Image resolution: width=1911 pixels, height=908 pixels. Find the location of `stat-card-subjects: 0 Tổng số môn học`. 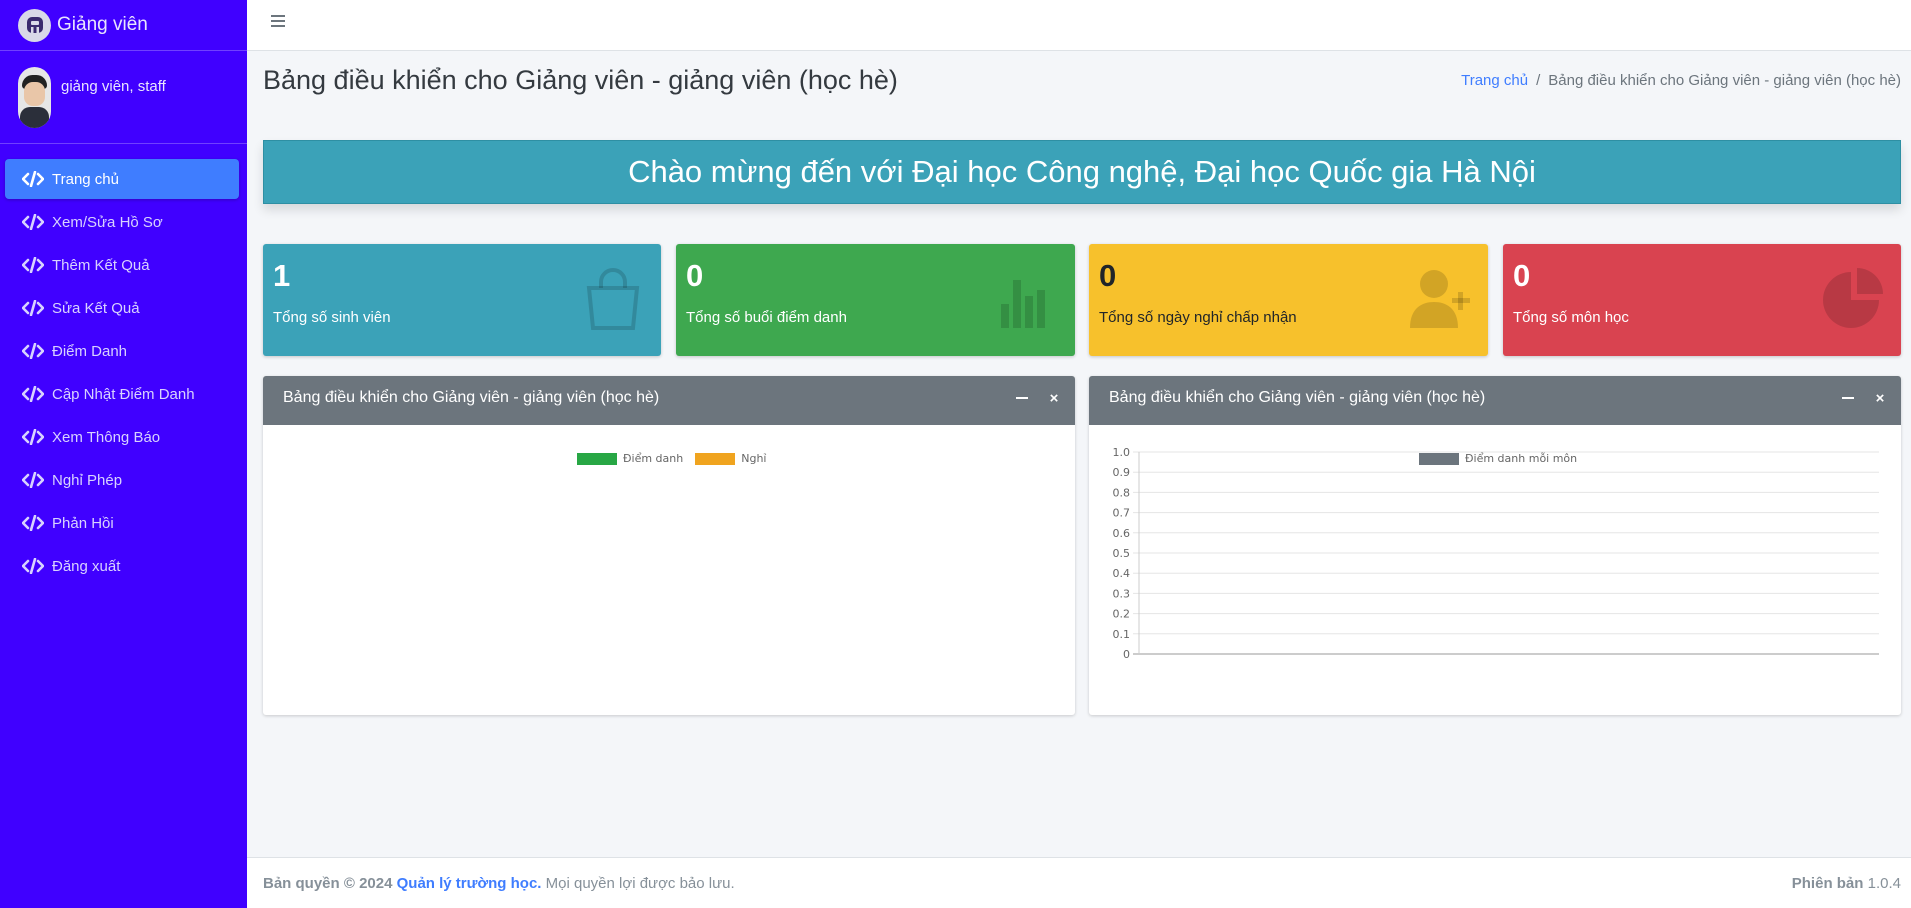

stat-card-subjects: 0 Tổng số môn học is located at coordinates (1702, 300).